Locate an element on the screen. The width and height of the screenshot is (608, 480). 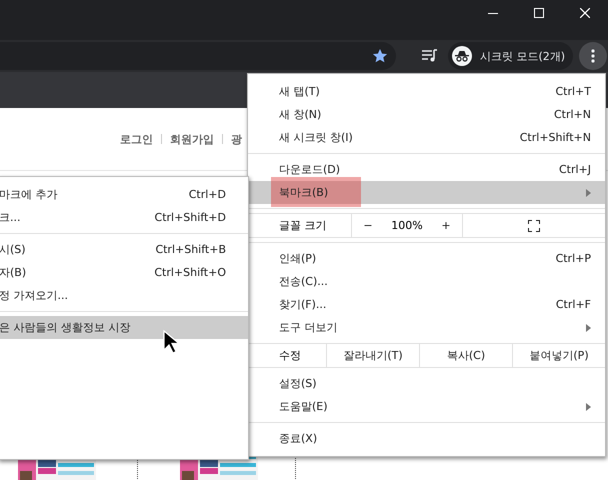
bookmark-star-button is located at coordinates (380, 56).